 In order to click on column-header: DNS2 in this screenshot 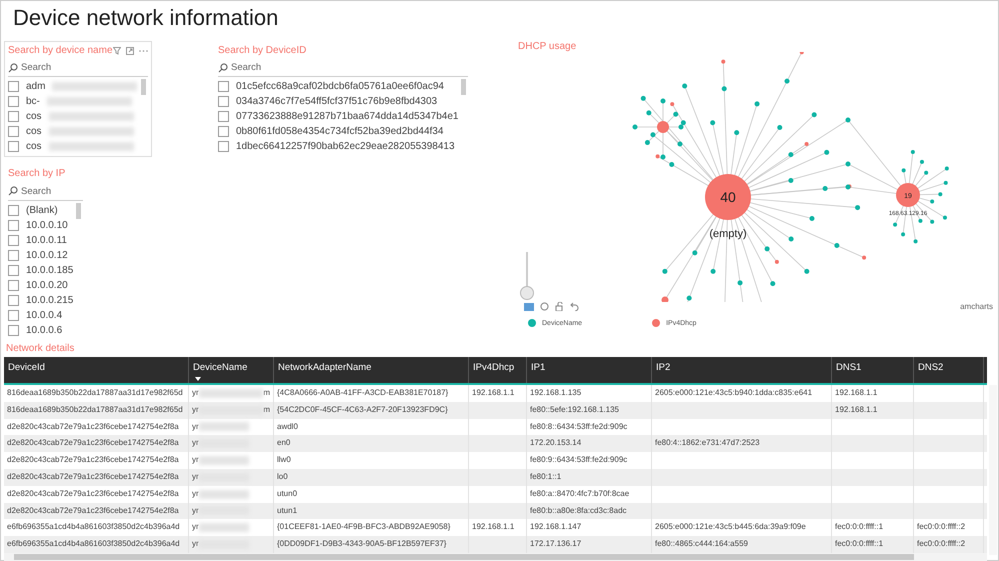, I will do `click(949, 370)`.